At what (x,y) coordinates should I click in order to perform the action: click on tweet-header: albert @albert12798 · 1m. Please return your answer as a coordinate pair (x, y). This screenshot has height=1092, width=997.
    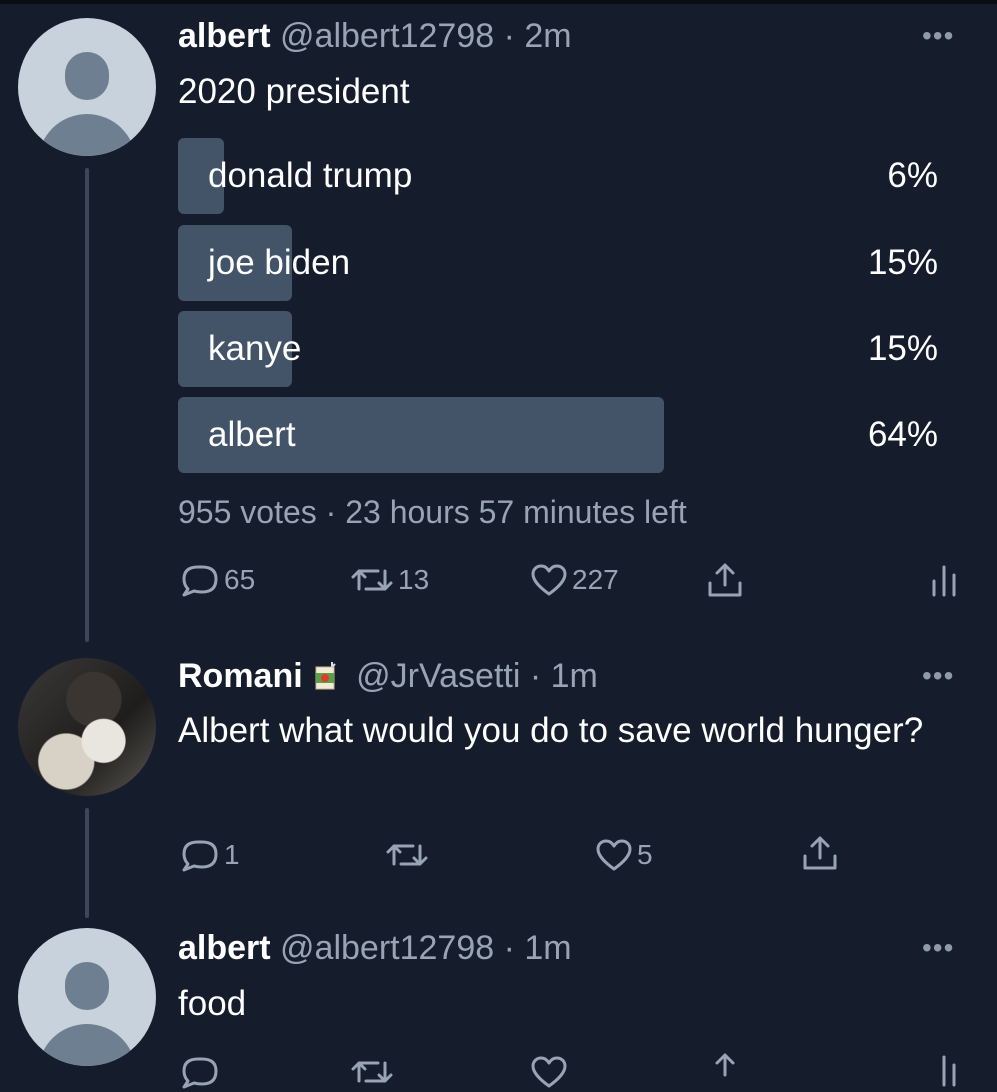
    Looking at the image, I should click on (375, 948).